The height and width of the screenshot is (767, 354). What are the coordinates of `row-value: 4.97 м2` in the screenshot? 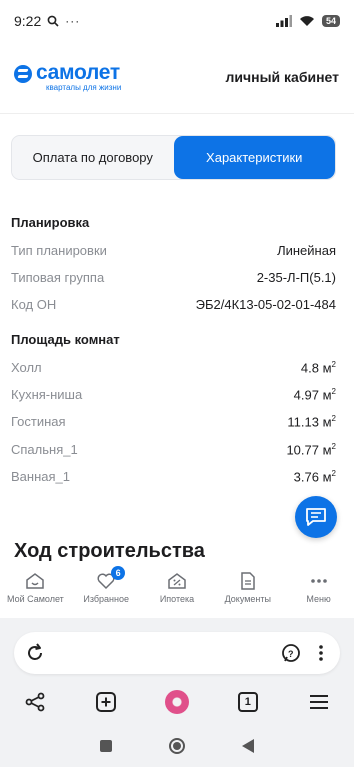 It's located at (314, 395).